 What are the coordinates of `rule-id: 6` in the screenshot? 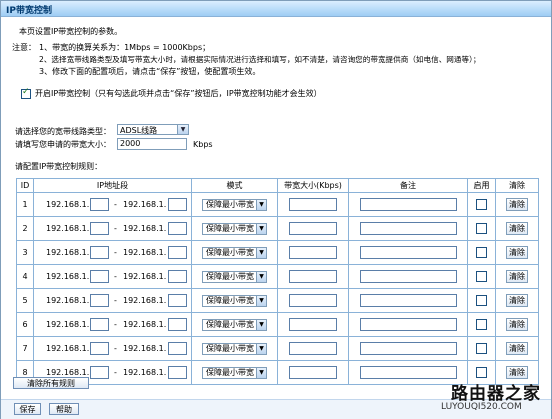 It's located at (25, 324).